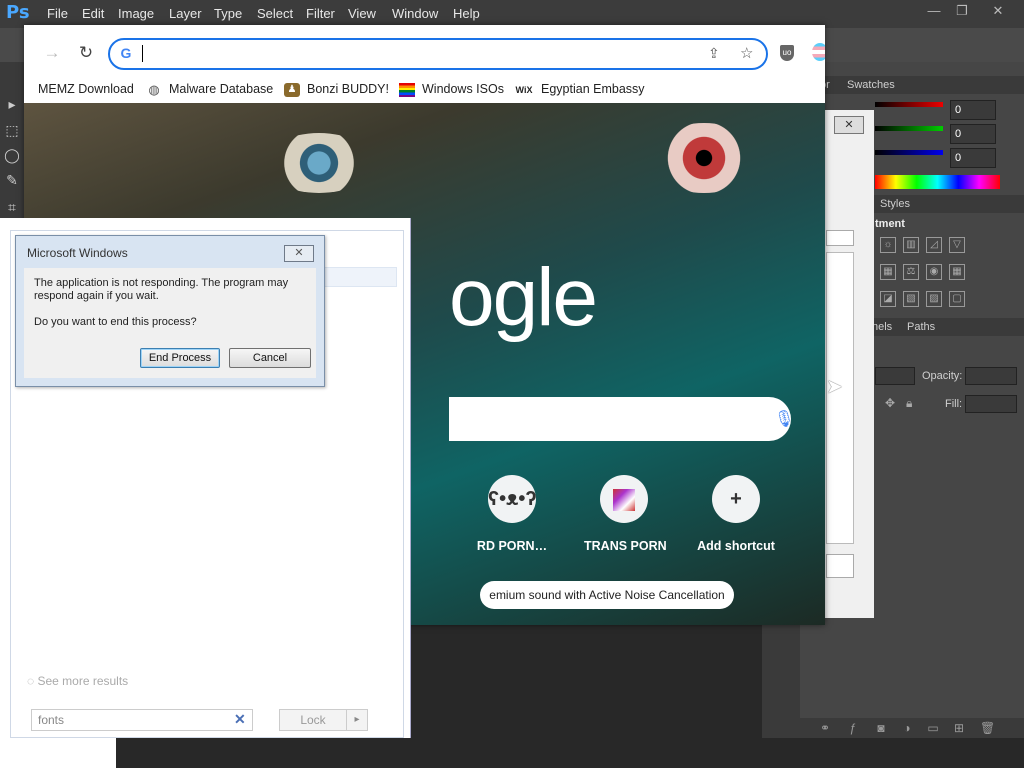  Describe the element at coordinates (466, 13) in the screenshot. I see `menu-help: Help` at that location.